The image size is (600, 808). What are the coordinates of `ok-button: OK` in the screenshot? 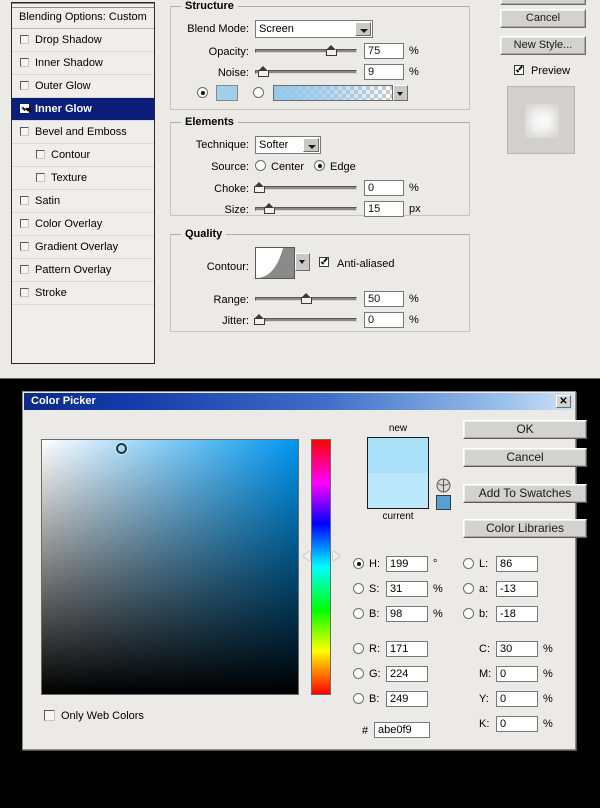 It's located at (525, 429).